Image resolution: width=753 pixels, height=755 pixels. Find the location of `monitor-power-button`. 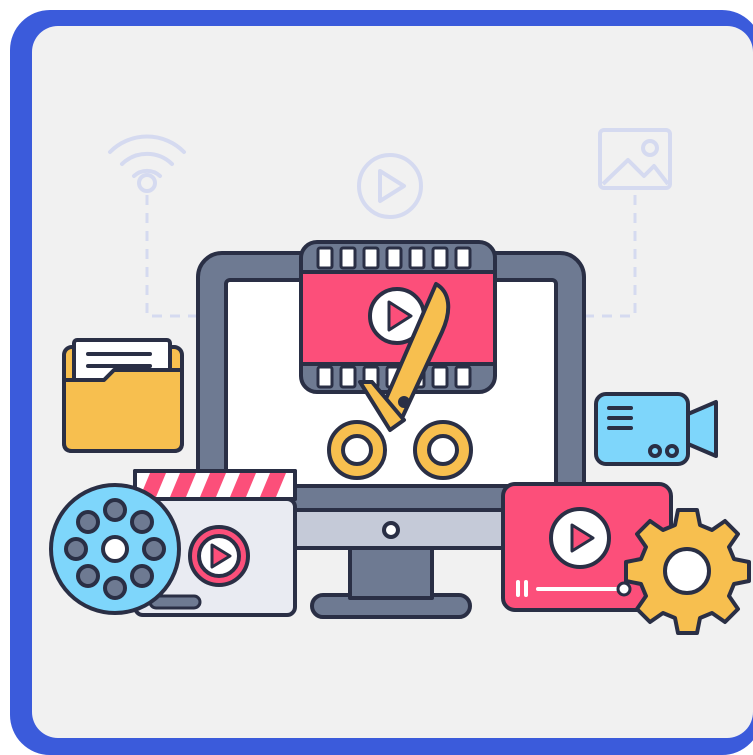

monitor-power-button is located at coordinates (391, 530).